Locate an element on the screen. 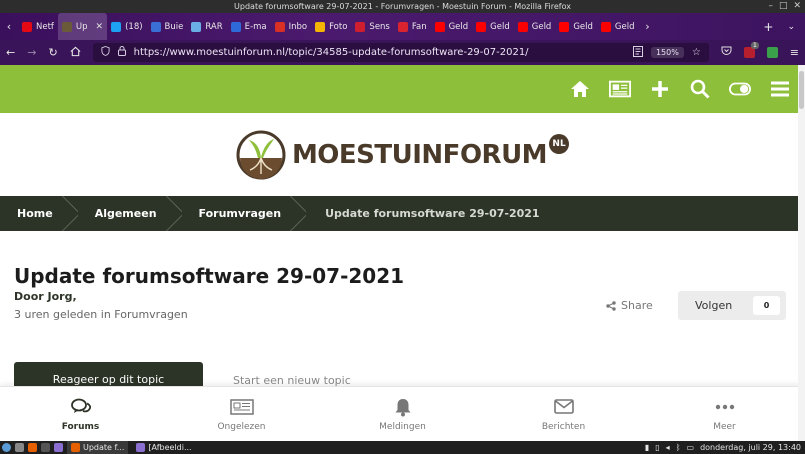 This screenshot has height=454, width=805. moestuin-icon is located at coordinates (66, 26).